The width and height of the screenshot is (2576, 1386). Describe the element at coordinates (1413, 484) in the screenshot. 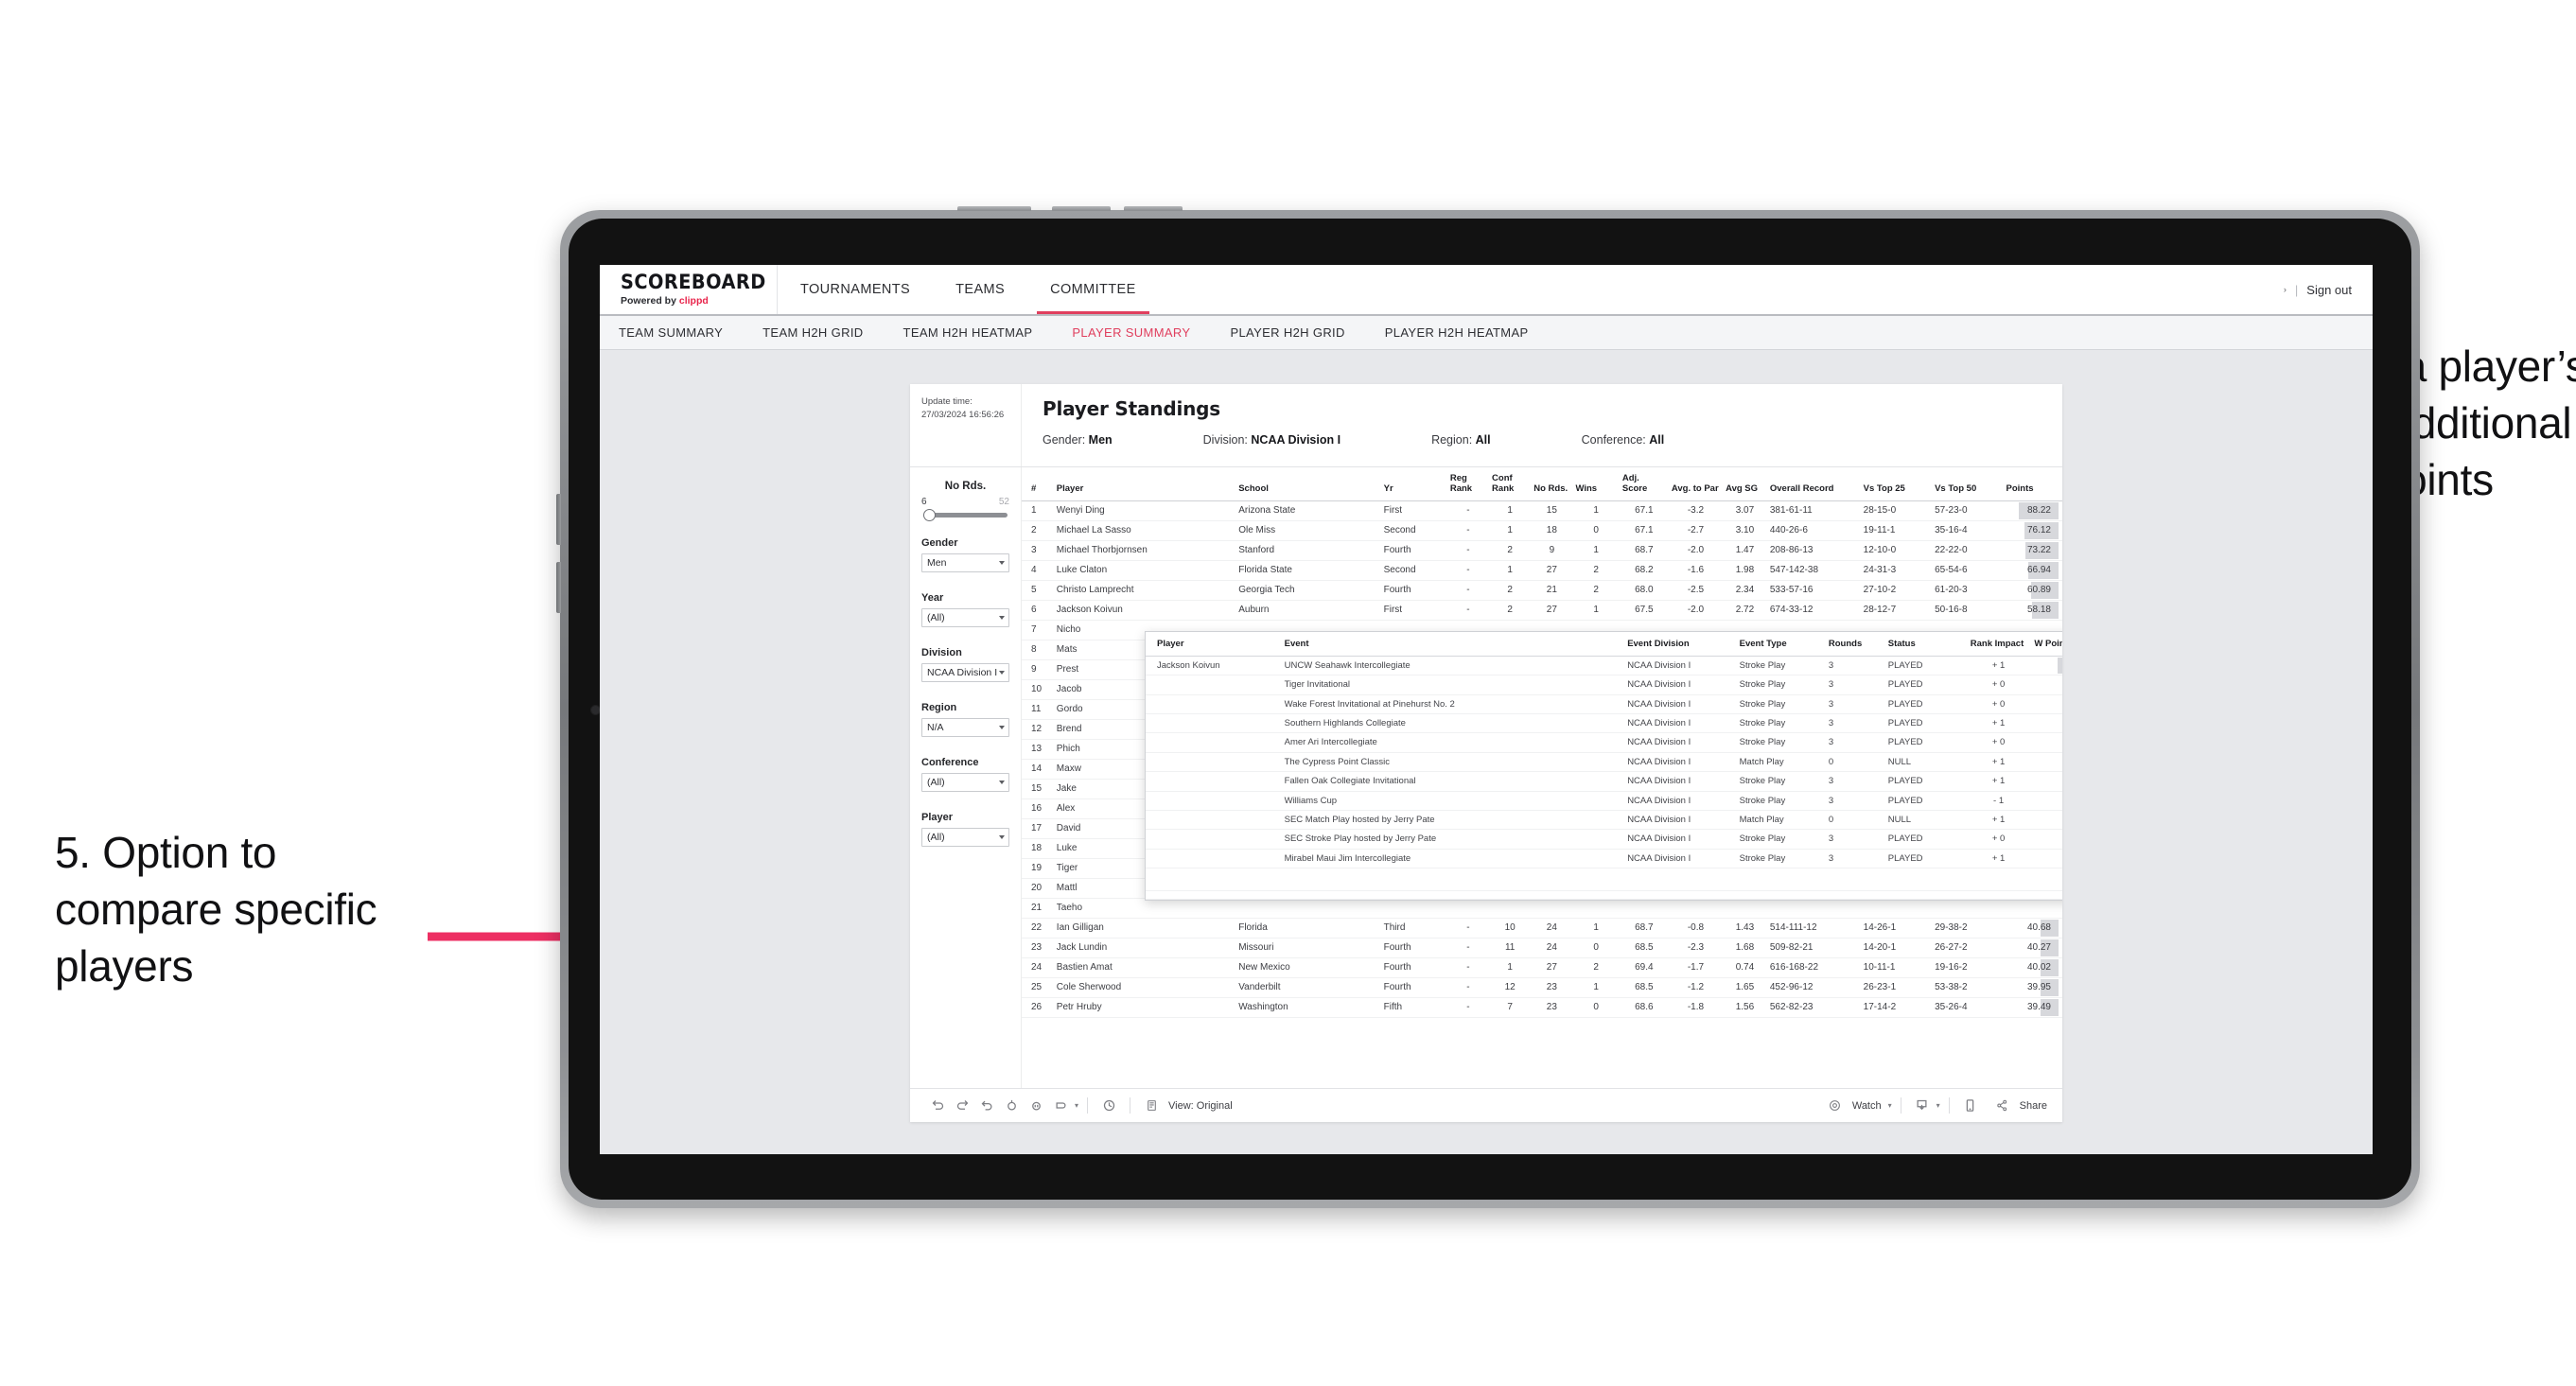

I see `col-yr: Yr` at that location.